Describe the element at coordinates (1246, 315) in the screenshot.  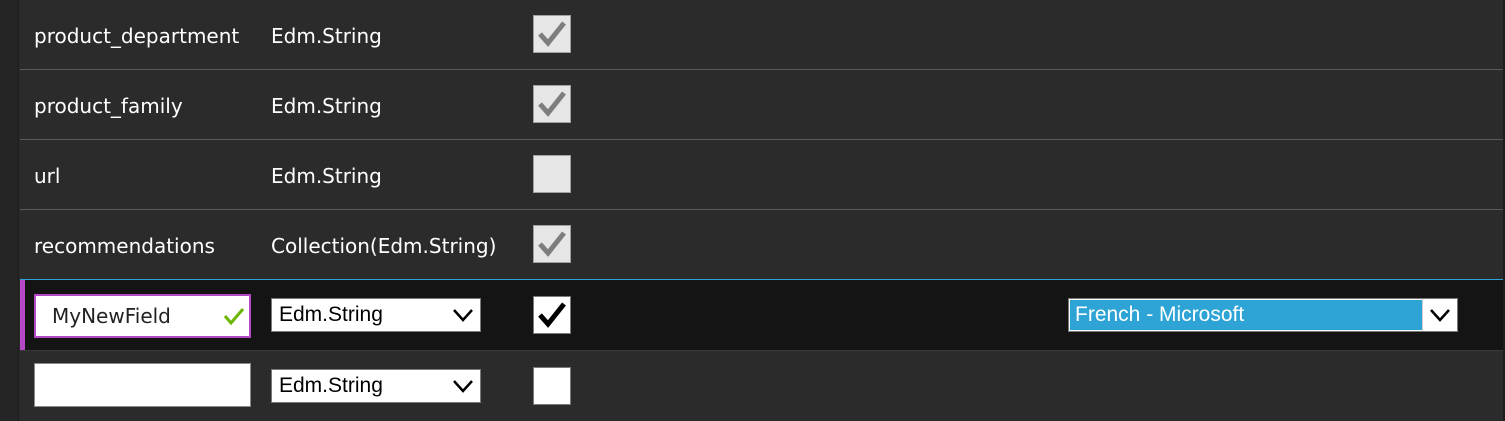
I see `analyzer-value: French - Microsoft` at that location.